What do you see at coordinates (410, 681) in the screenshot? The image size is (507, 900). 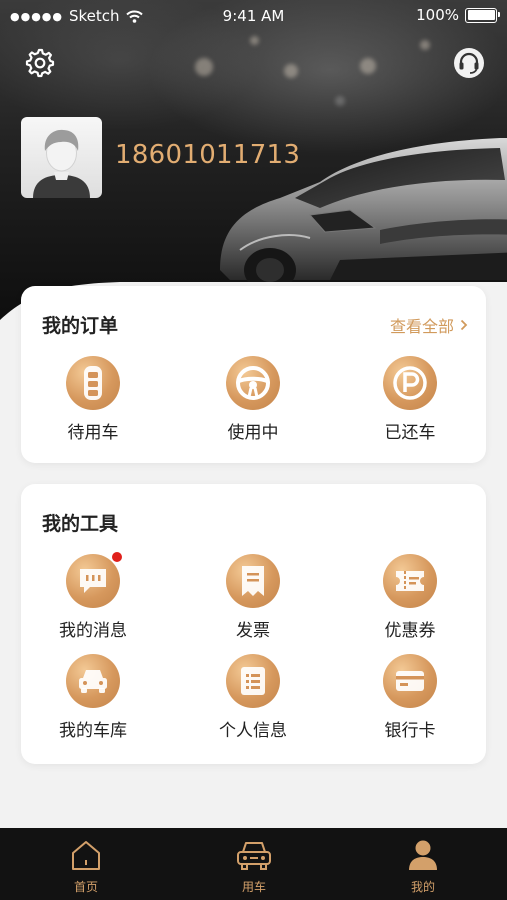 I see `bank-card-icon` at bounding box center [410, 681].